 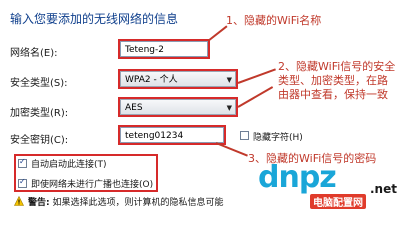 What do you see at coordinates (39, 113) in the screenshot?
I see `encryption-type-label: 加密类型(R):` at bounding box center [39, 113].